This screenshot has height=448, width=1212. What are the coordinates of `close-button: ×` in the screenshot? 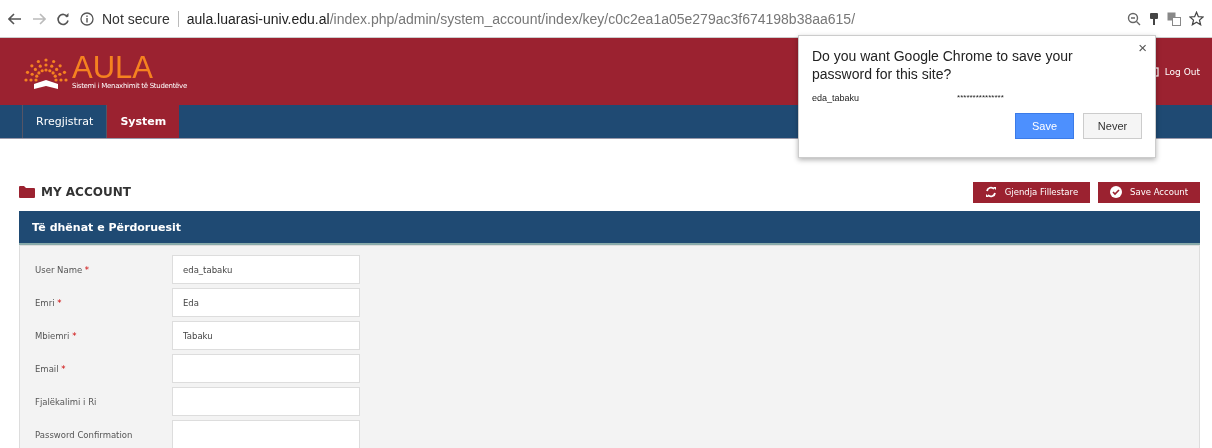 It's located at (1142, 47).